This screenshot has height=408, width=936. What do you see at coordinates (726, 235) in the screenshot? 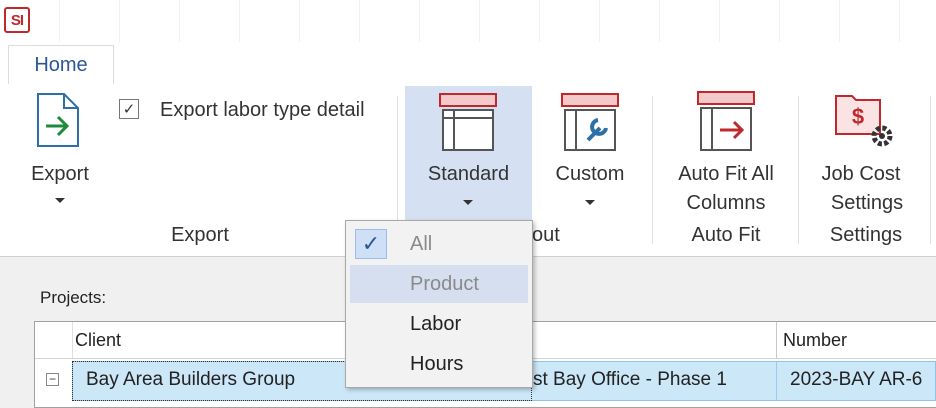
I see `auto-fit-group-label: Auto Fit` at bounding box center [726, 235].